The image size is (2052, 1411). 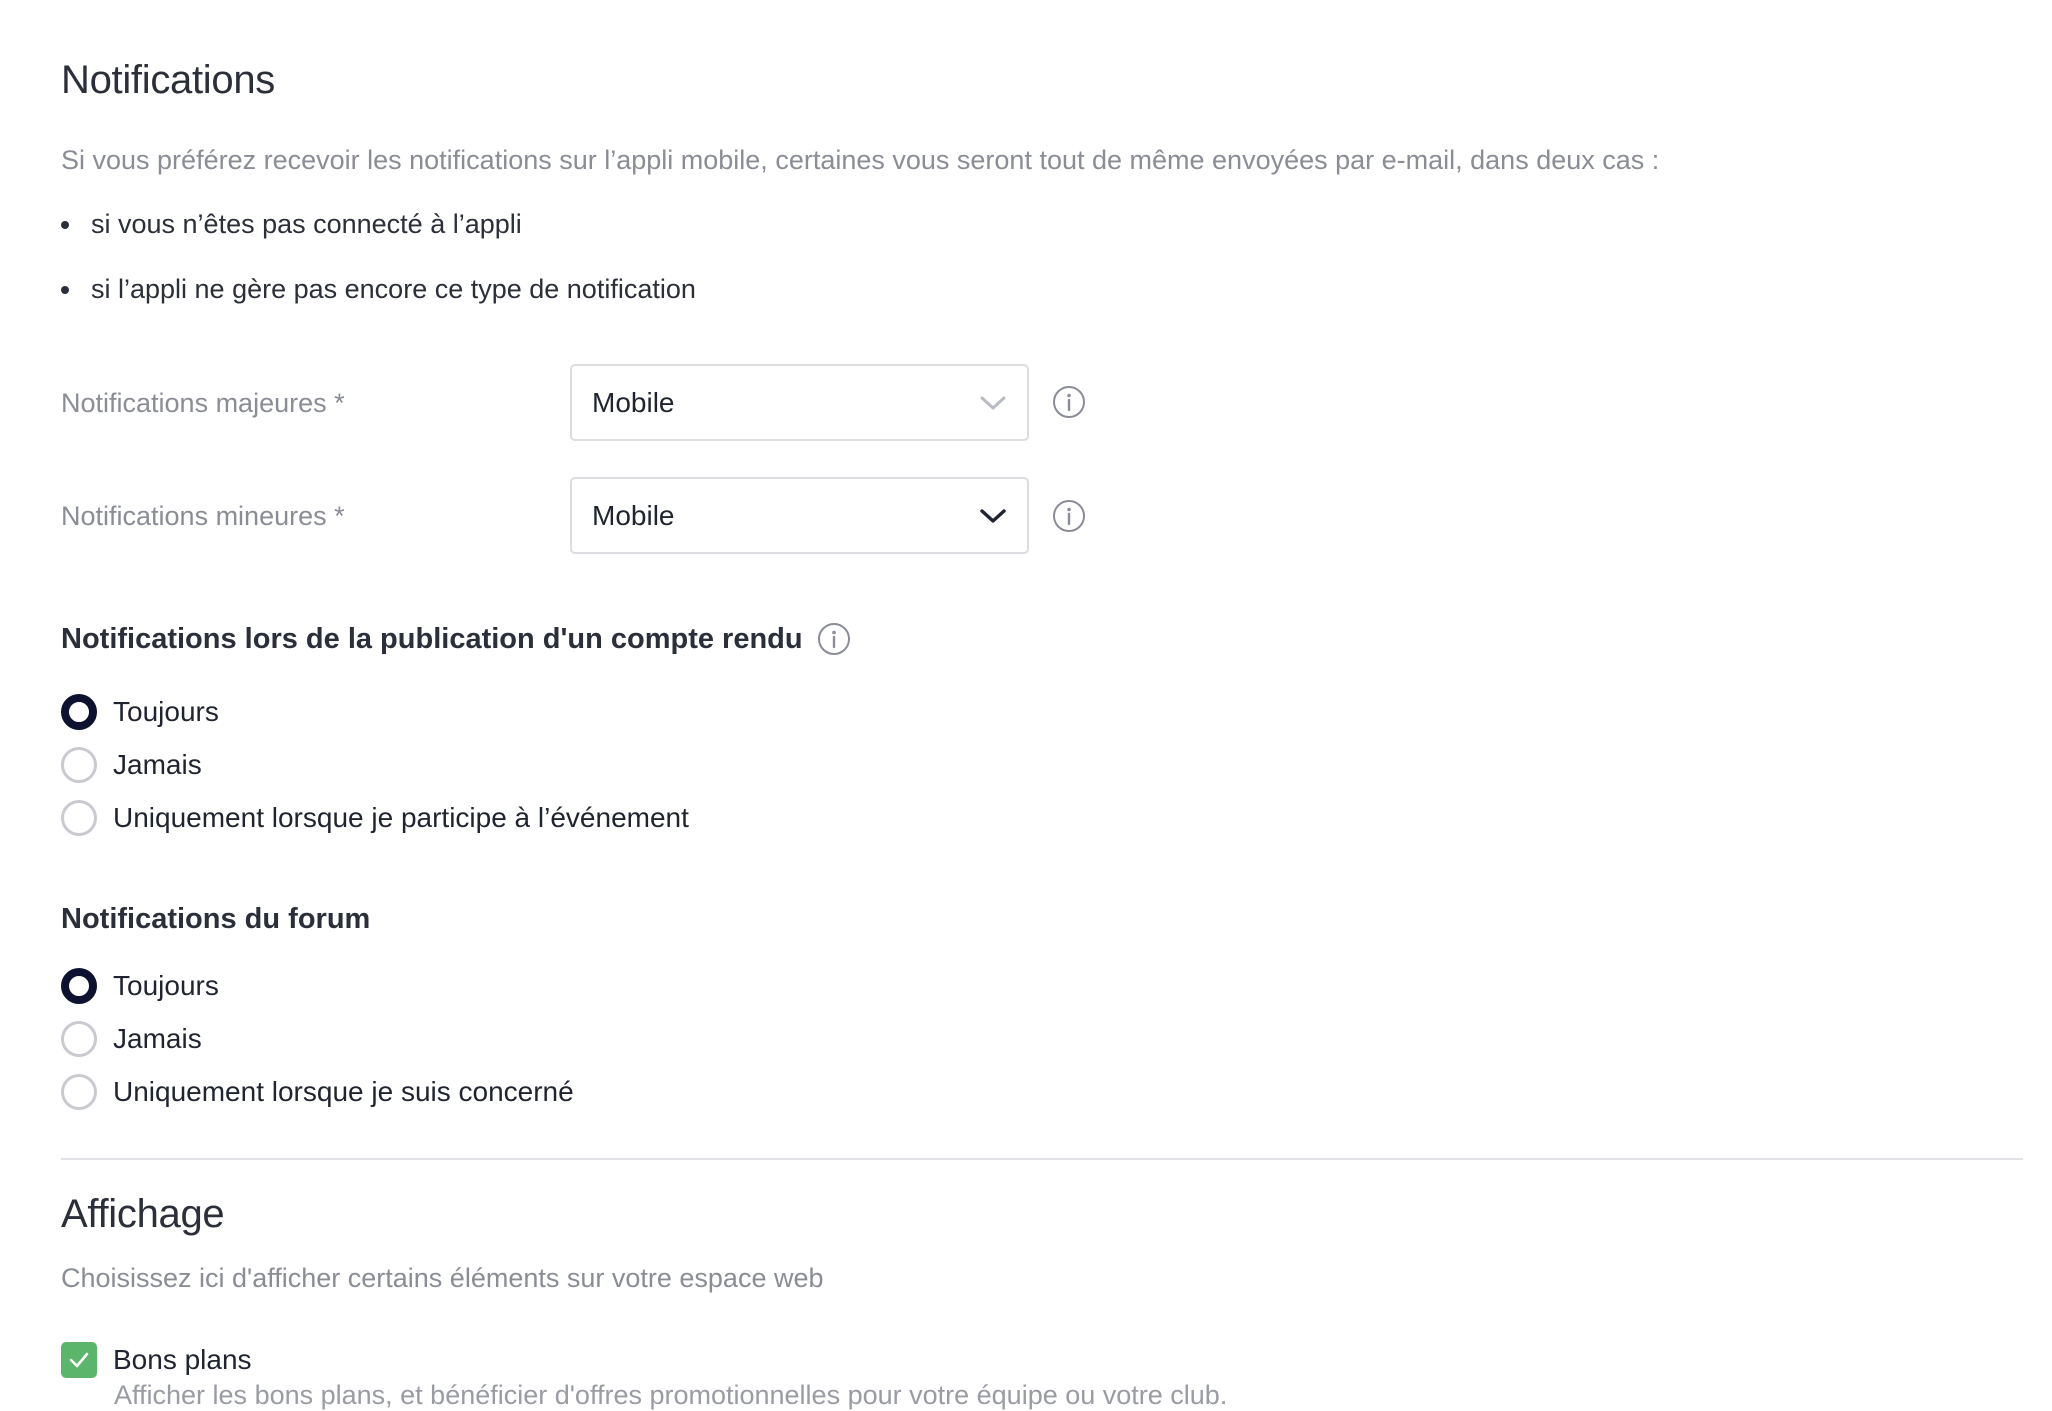 I want to click on minor-notifications-value: Mobile, so click(x=633, y=515).